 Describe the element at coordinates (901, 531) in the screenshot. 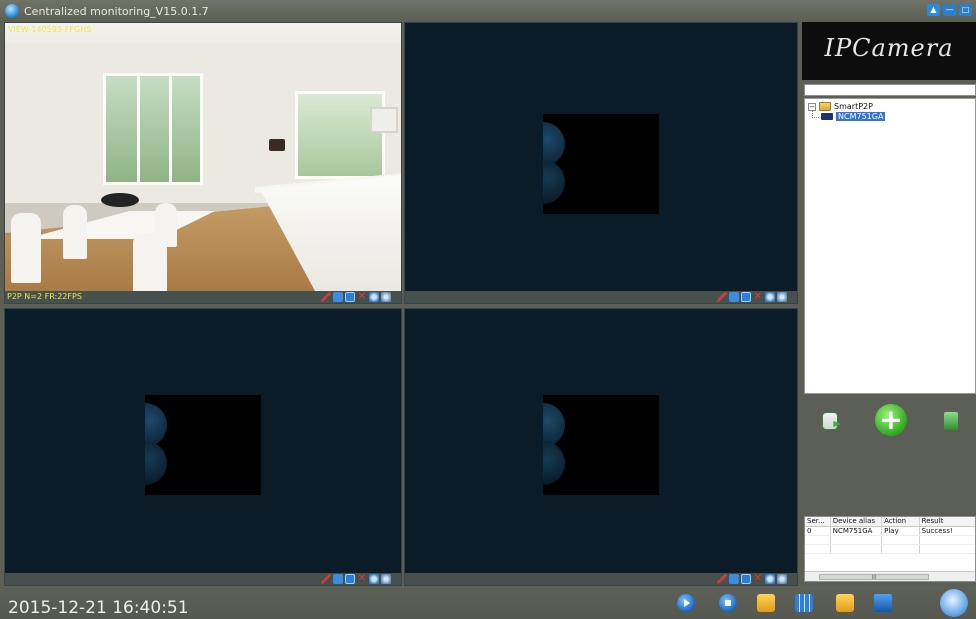

I see `log-cell-action: Play` at that location.